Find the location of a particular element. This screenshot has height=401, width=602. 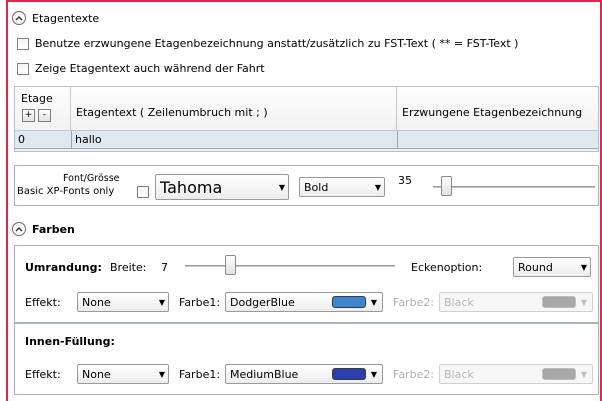

show-during-ride-label: Zeige Etagentext auch während der Fahrt is located at coordinates (150, 68).